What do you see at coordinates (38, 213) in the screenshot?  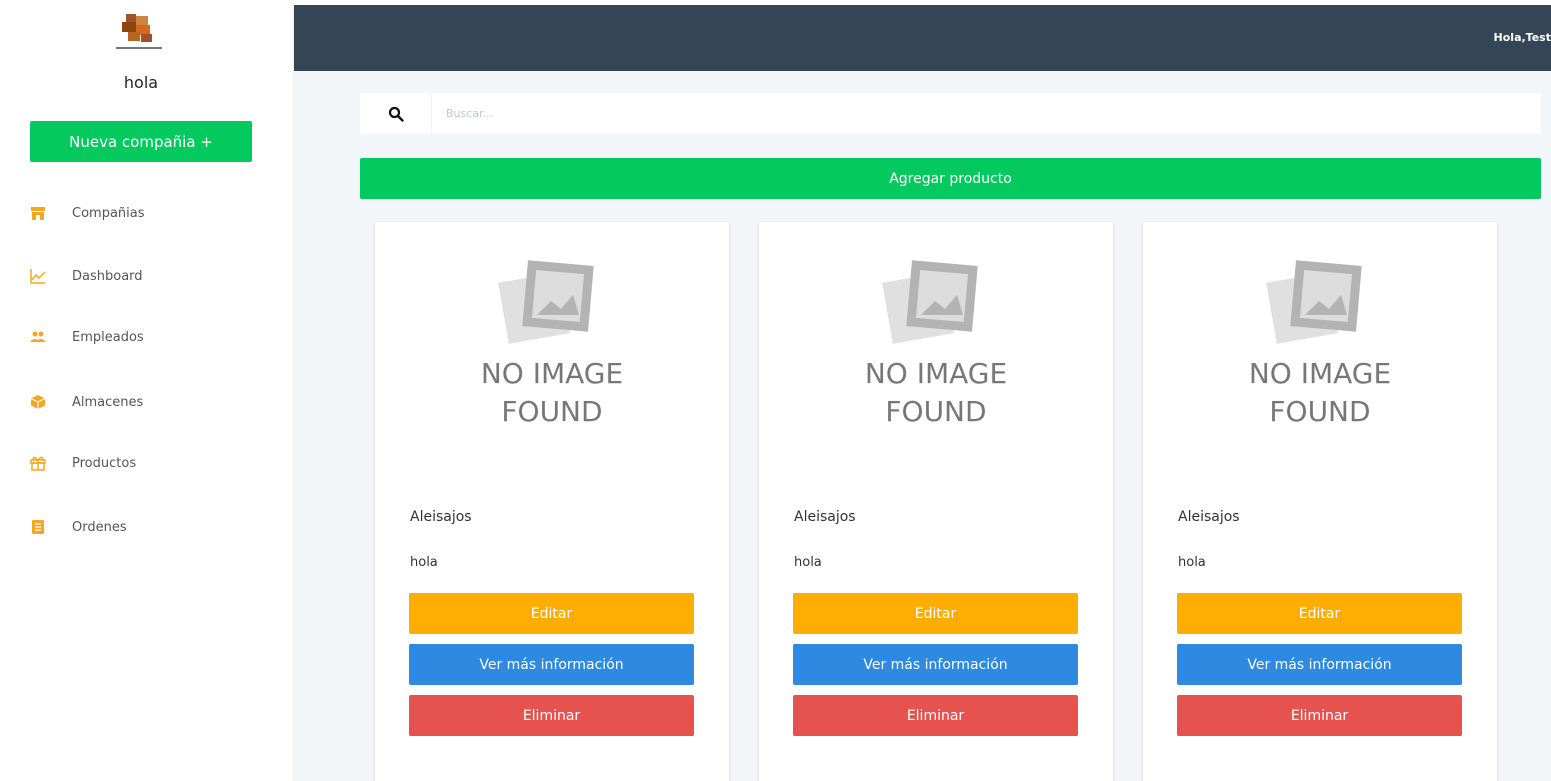 I see `store-icon` at bounding box center [38, 213].